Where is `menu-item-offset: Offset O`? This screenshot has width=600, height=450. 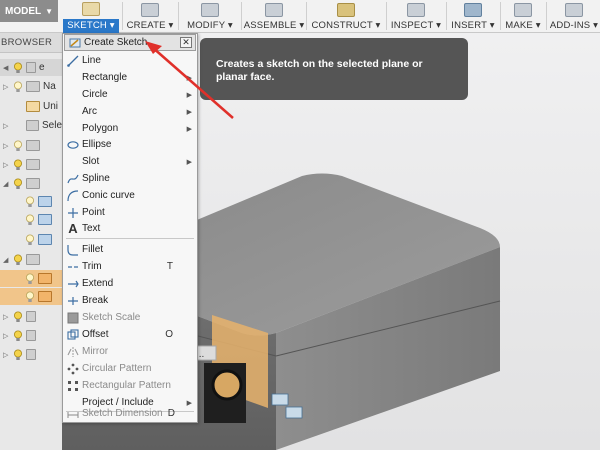
menu-item-offset: Offset O is located at coordinates (130, 334).